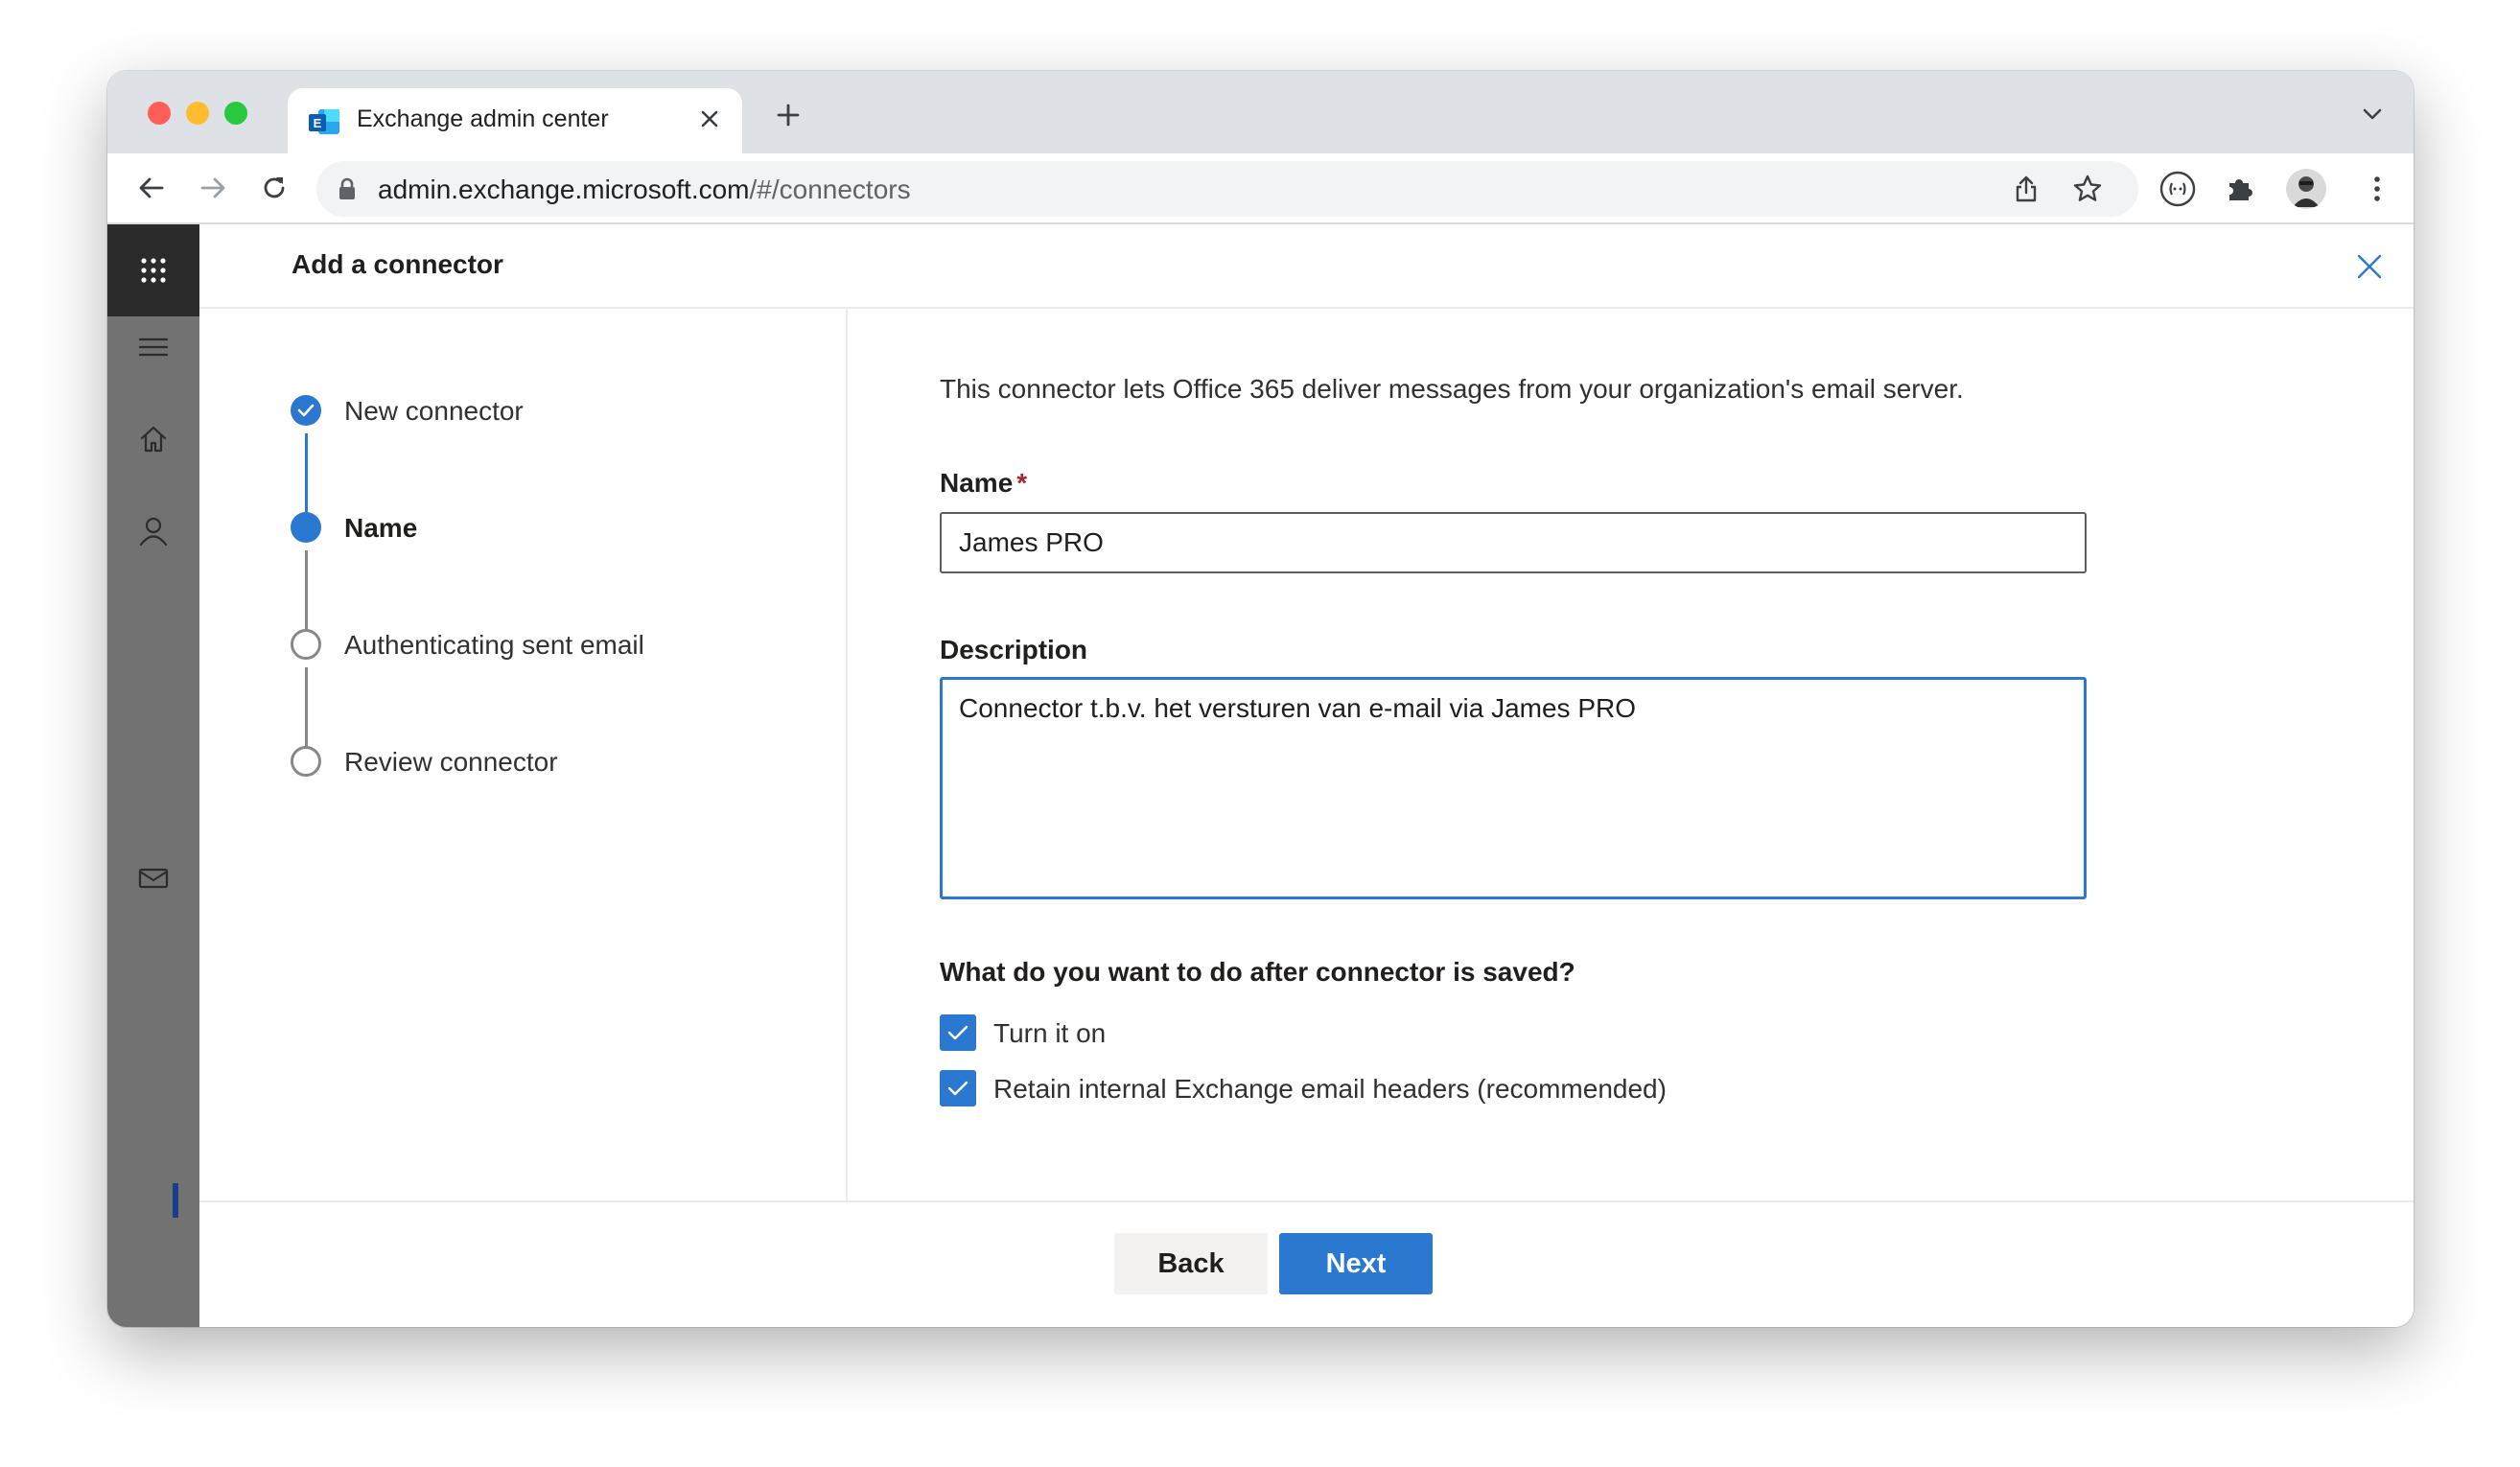  What do you see at coordinates (397, 264) in the screenshot?
I see `panel-title: Add a connector` at bounding box center [397, 264].